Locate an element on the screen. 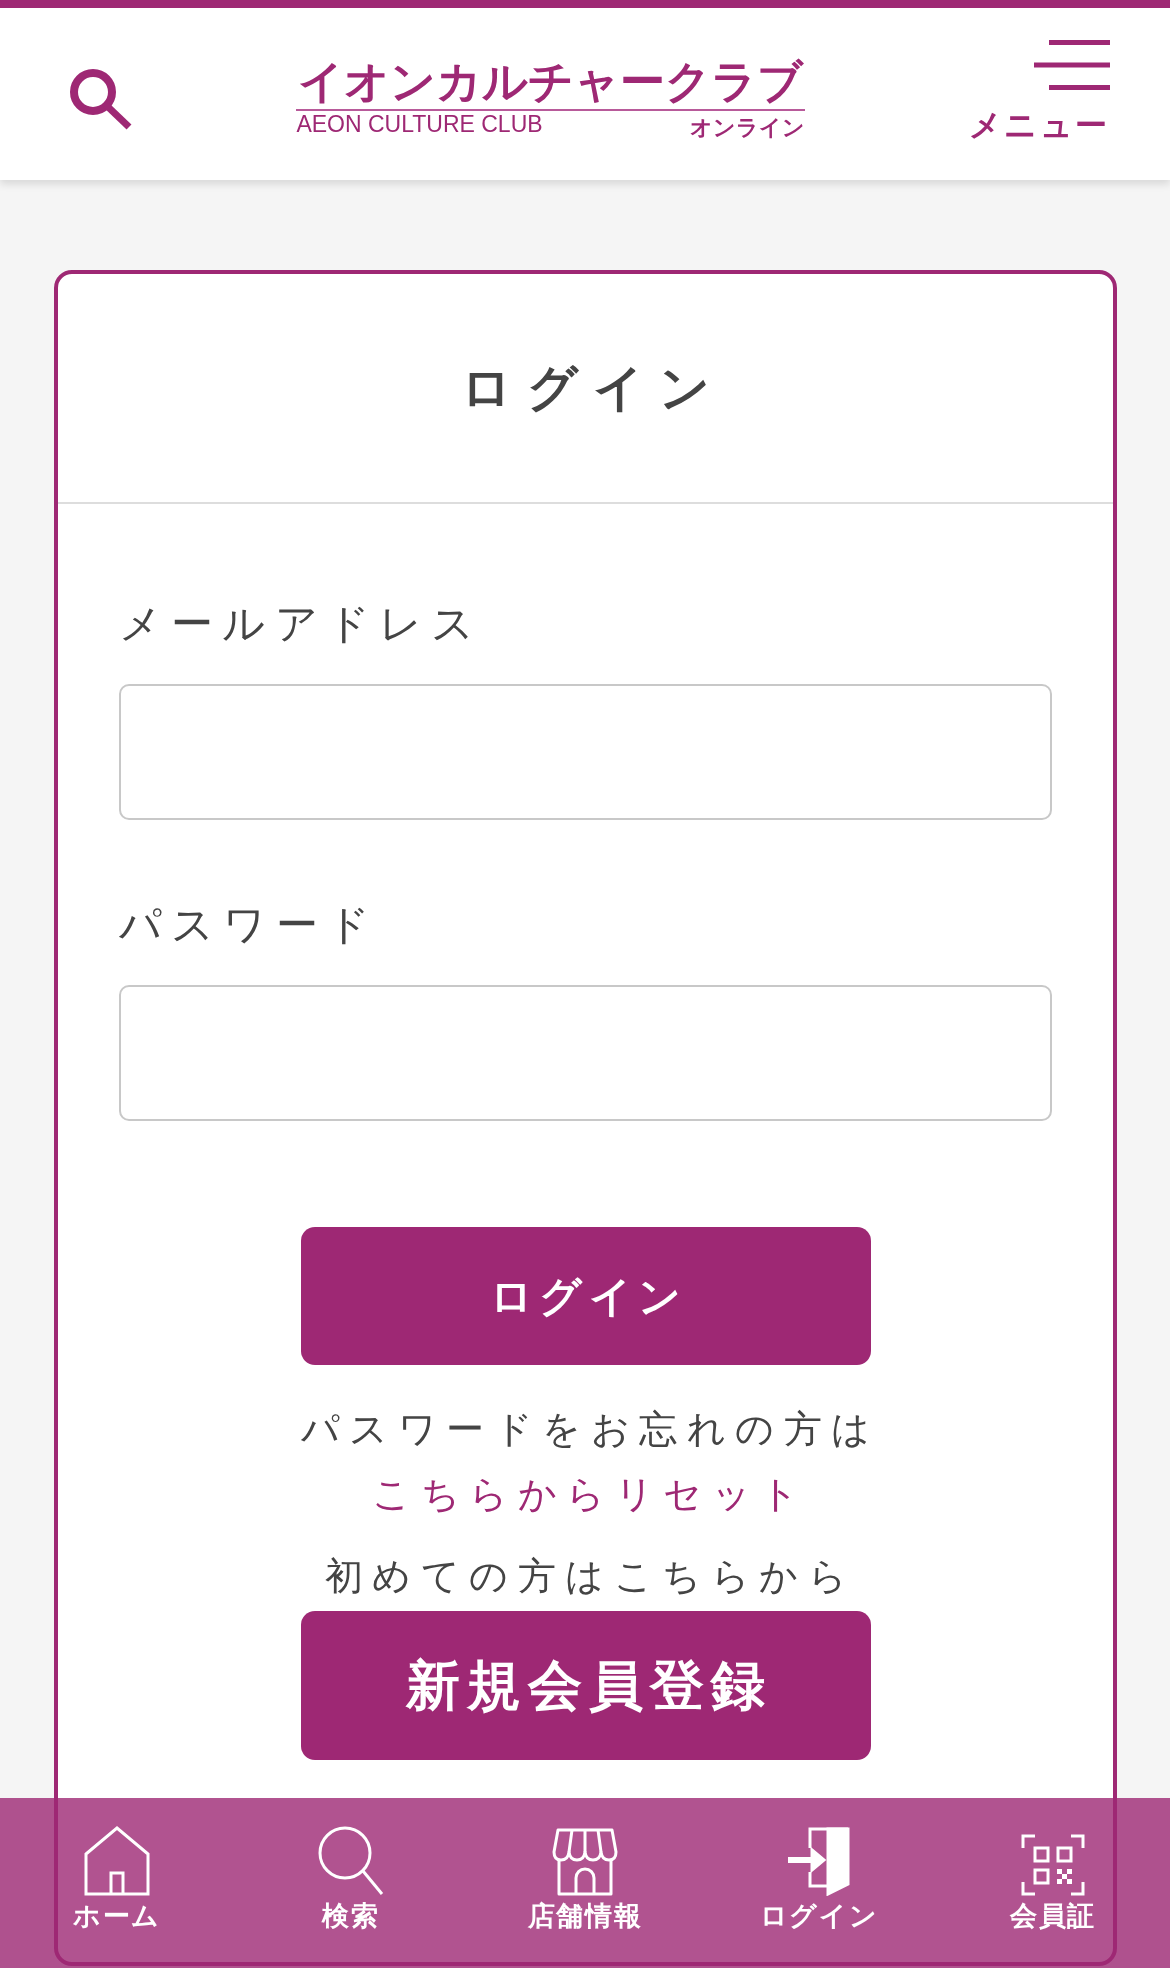  field-label: パスワード is located at coordinates (249, 925).